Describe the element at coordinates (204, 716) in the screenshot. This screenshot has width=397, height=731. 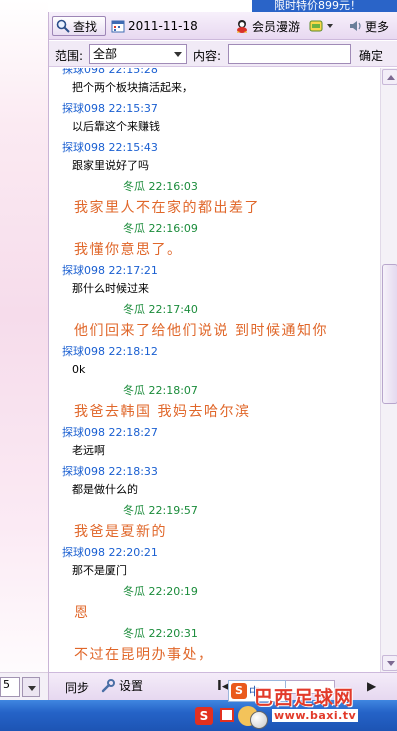
I see `tray-sougou-icon: S` at that location.